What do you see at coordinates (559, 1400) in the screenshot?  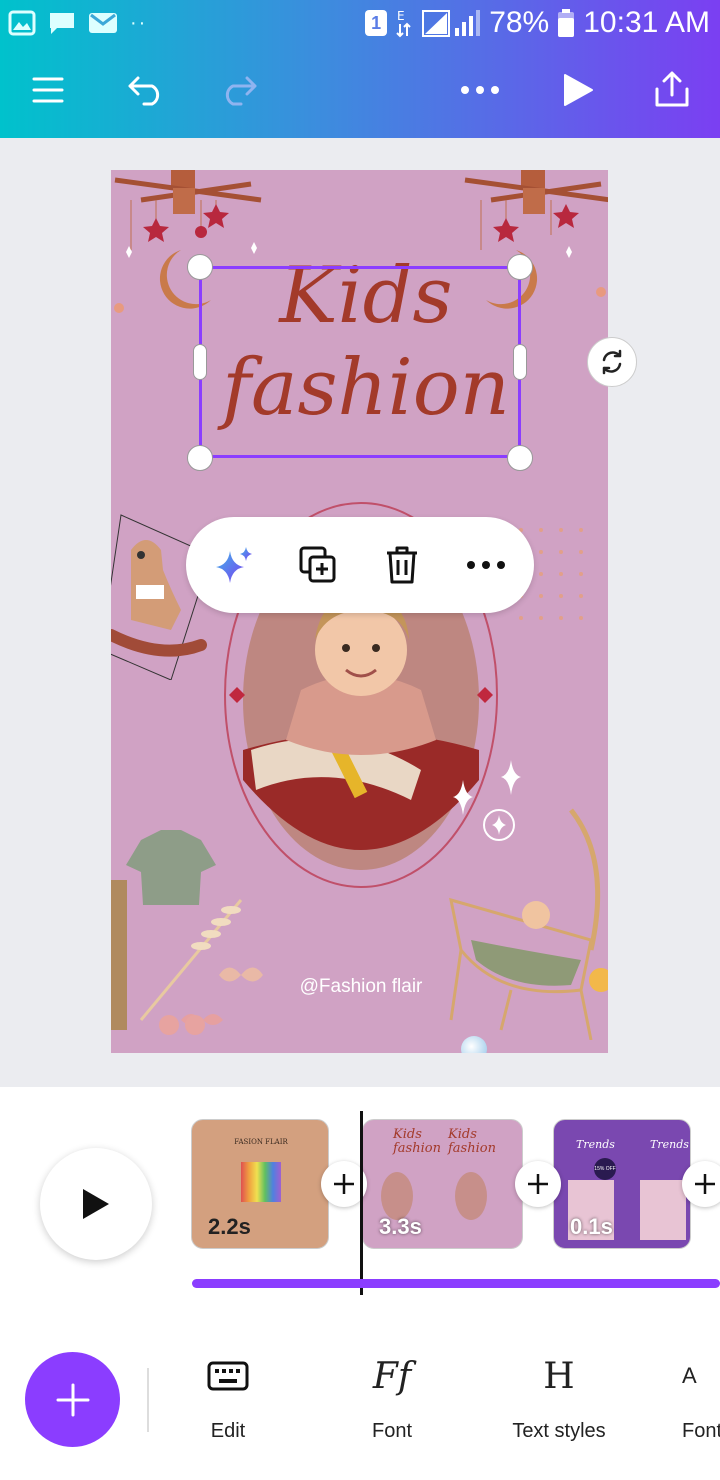 I see `tool-text-styles: H Text styles` at bounding box center [559, 1400].